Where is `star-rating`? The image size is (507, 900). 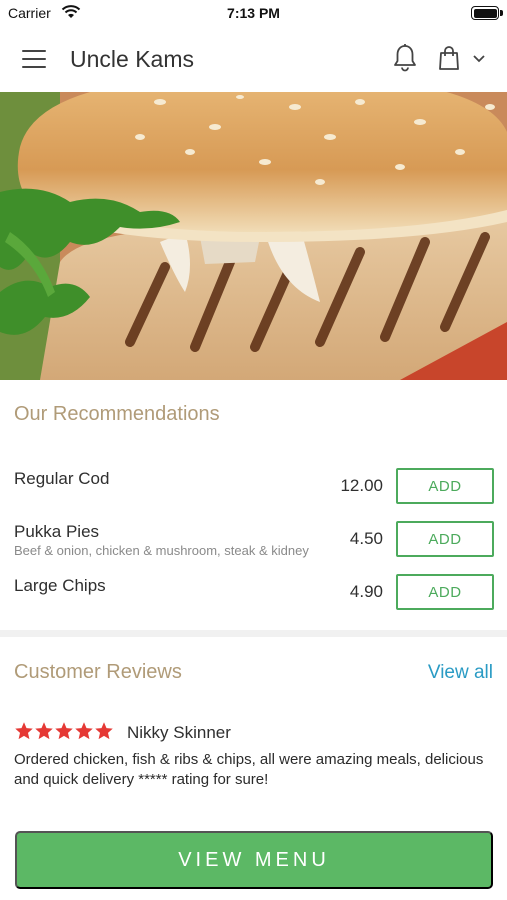 star-rating is located at coordinates (64, 731).